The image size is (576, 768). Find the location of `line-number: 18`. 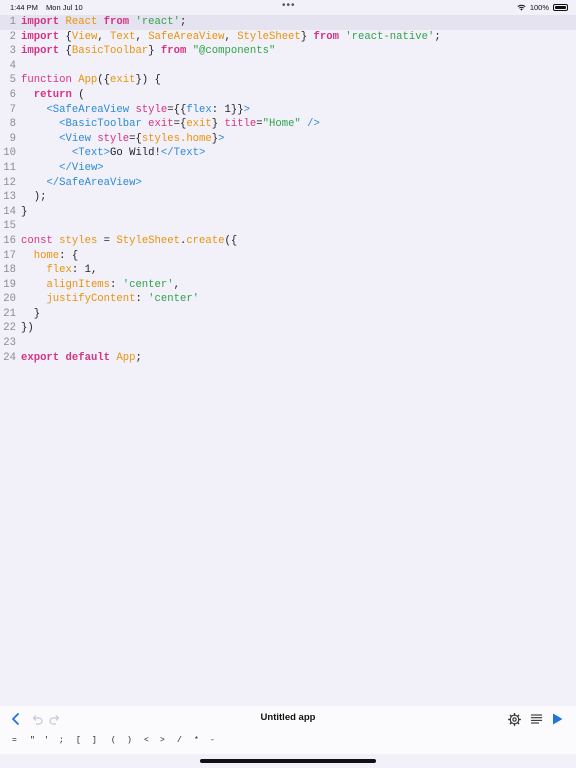

line-number: 18 is located at coordinates (9, 270).